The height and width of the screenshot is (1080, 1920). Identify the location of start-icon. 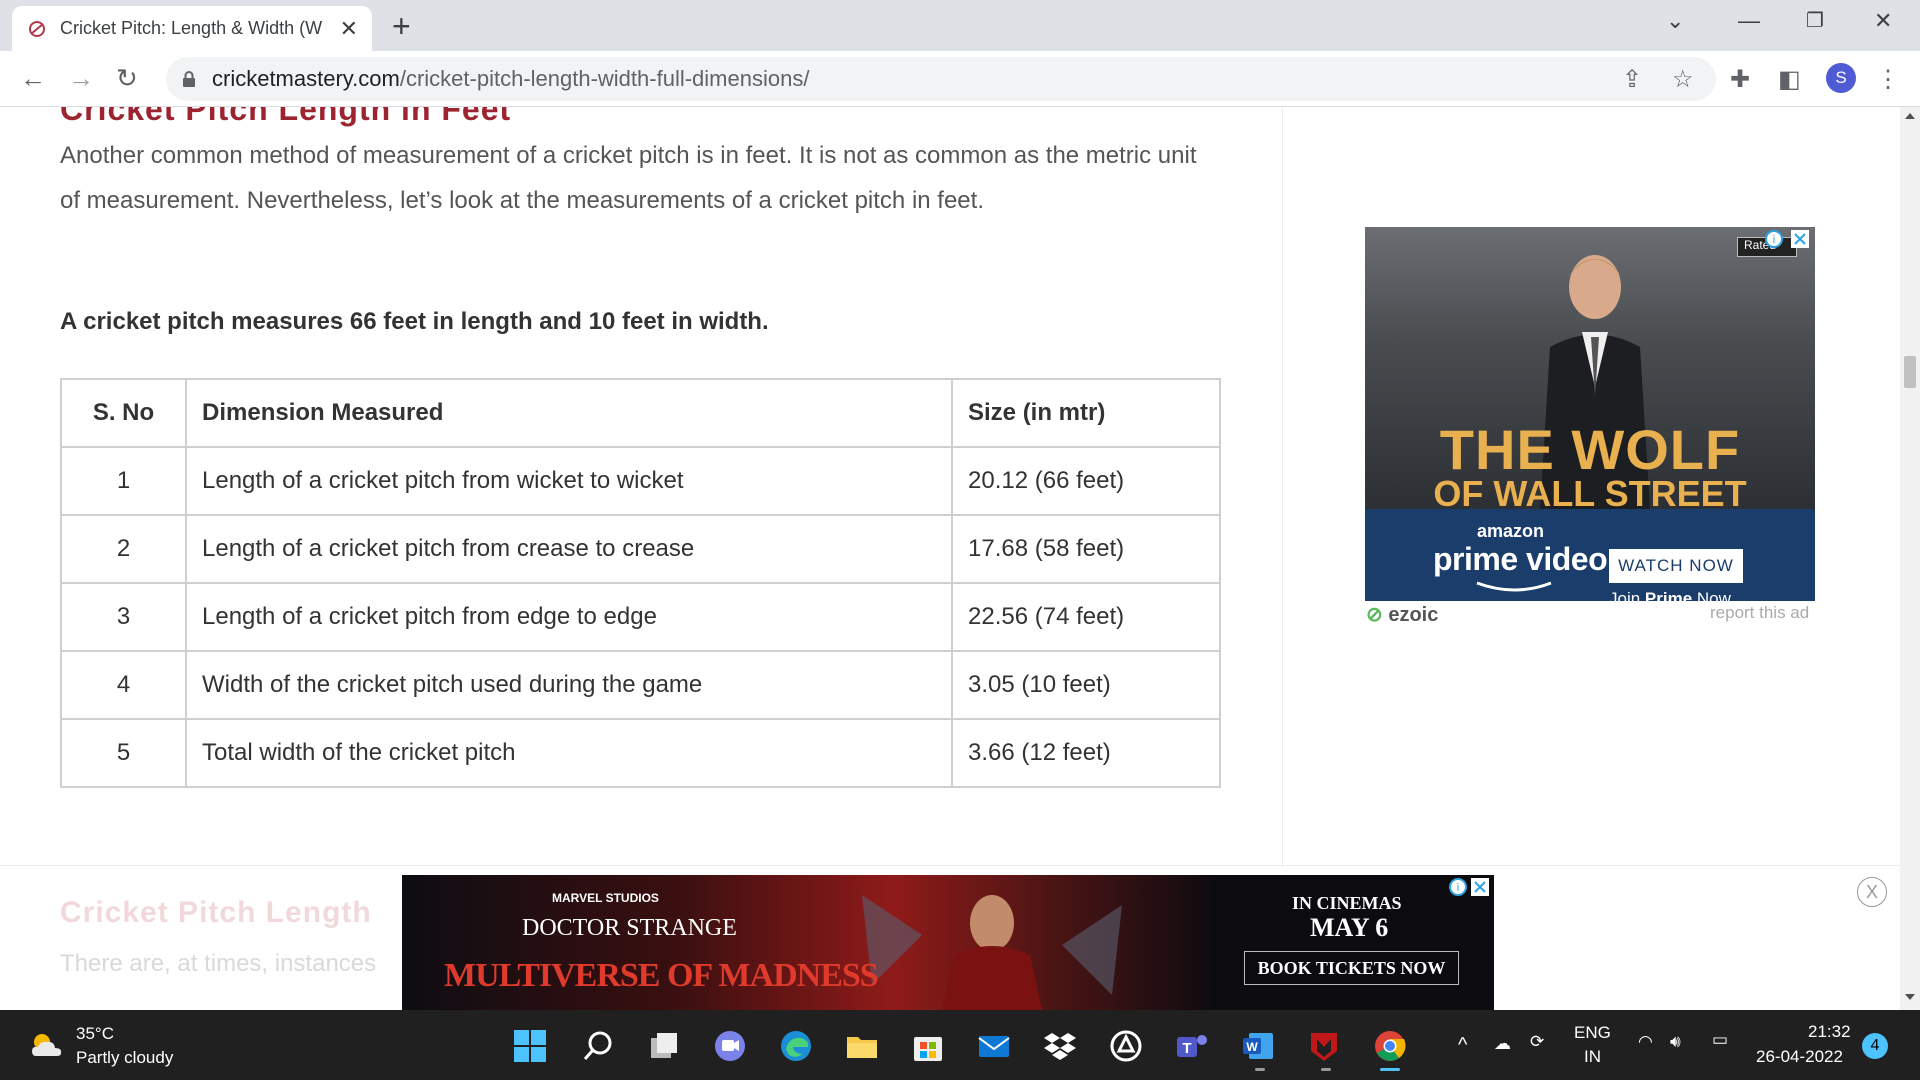
(530, 1046).